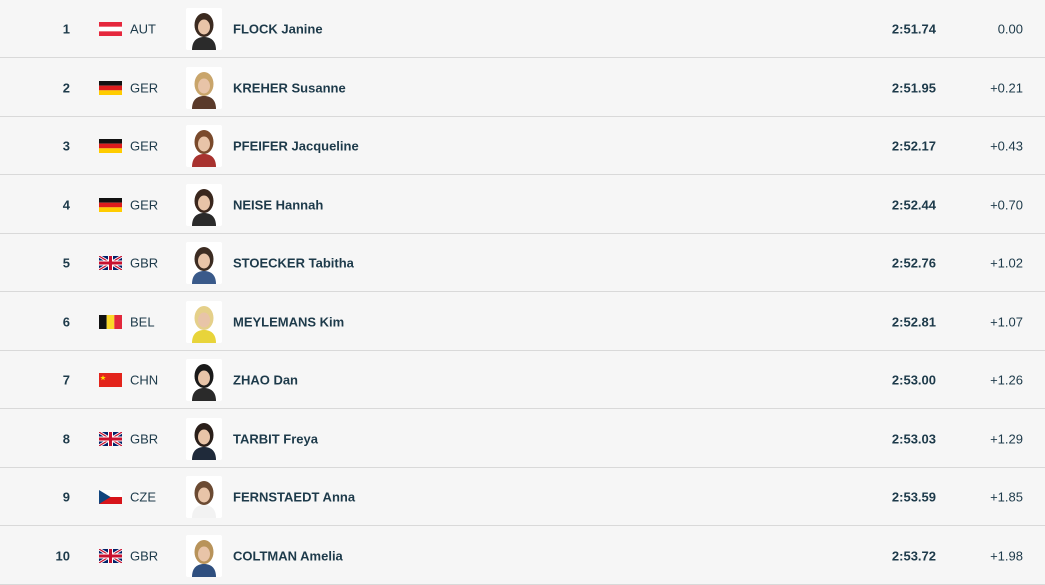 The width and height of the screenshot is (1045, 585). Describe the element at coordinates (110, 28) in the screenshot. I see `austria-flag-icon` at that location.